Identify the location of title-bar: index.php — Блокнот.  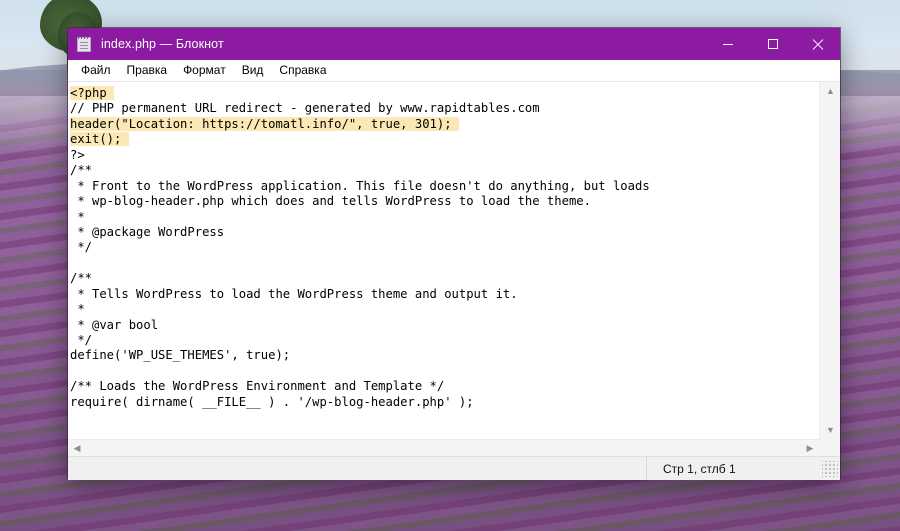
(454, 44).